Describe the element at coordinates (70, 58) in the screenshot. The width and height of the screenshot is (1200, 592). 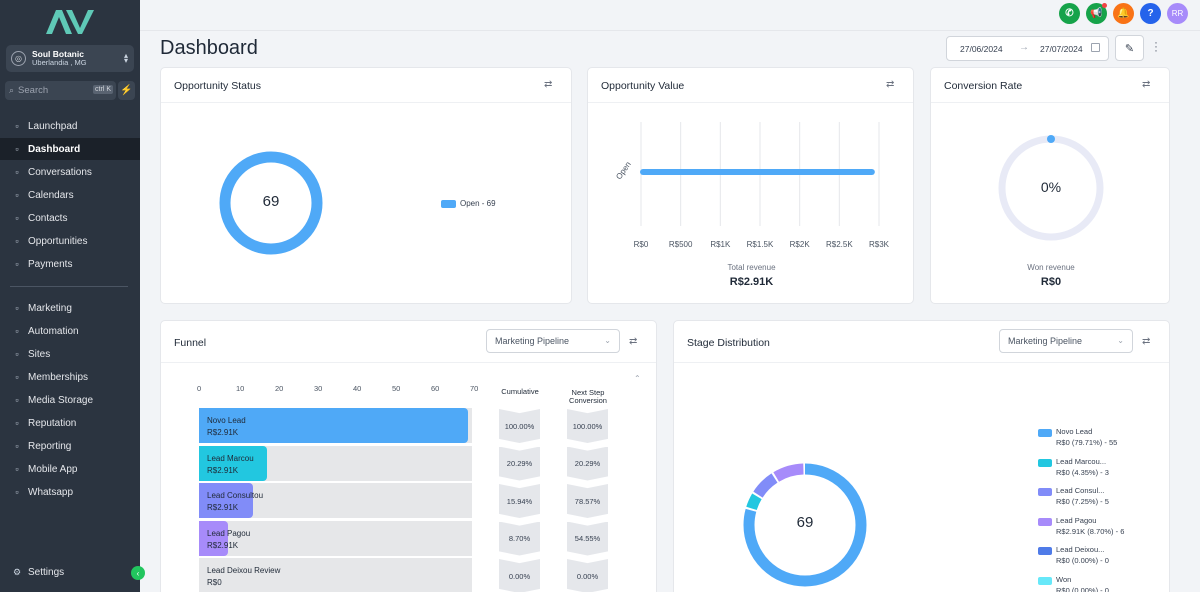
I see `account-switcher: ◎ Soul Botanic Uberlandia , MG ▴ ▾` at that location.